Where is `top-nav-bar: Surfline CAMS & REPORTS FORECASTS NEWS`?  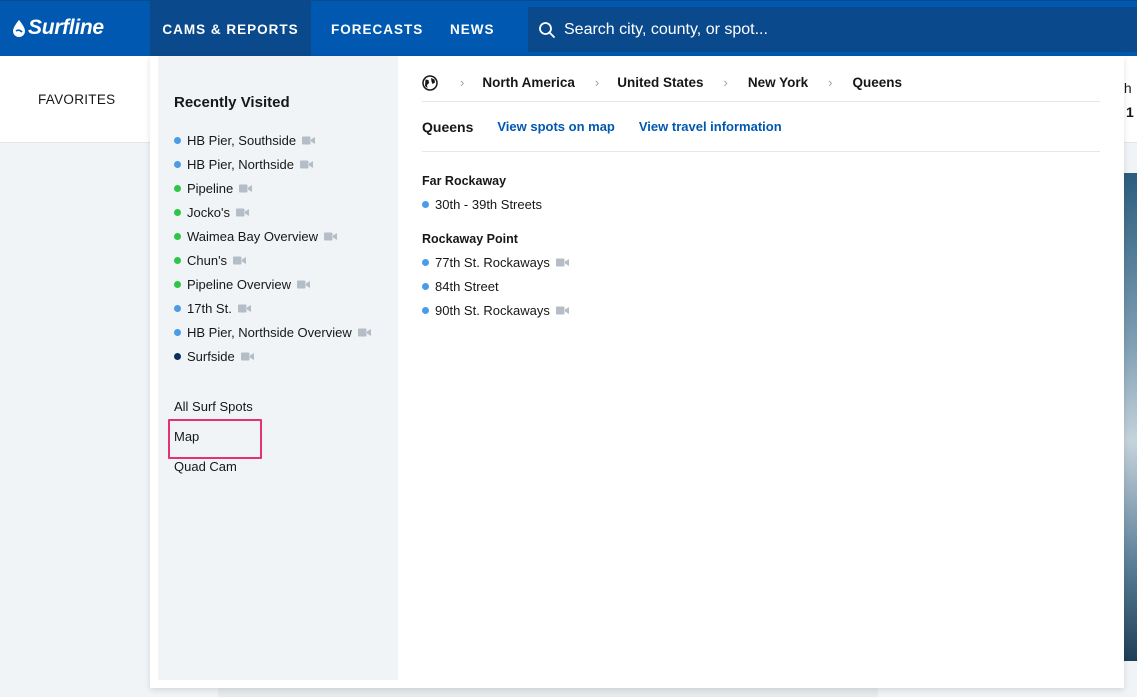
top-nav-bar: Surfline CAMS & REPORTS FORECASTS NEWS is located at coordinates (568, 28).